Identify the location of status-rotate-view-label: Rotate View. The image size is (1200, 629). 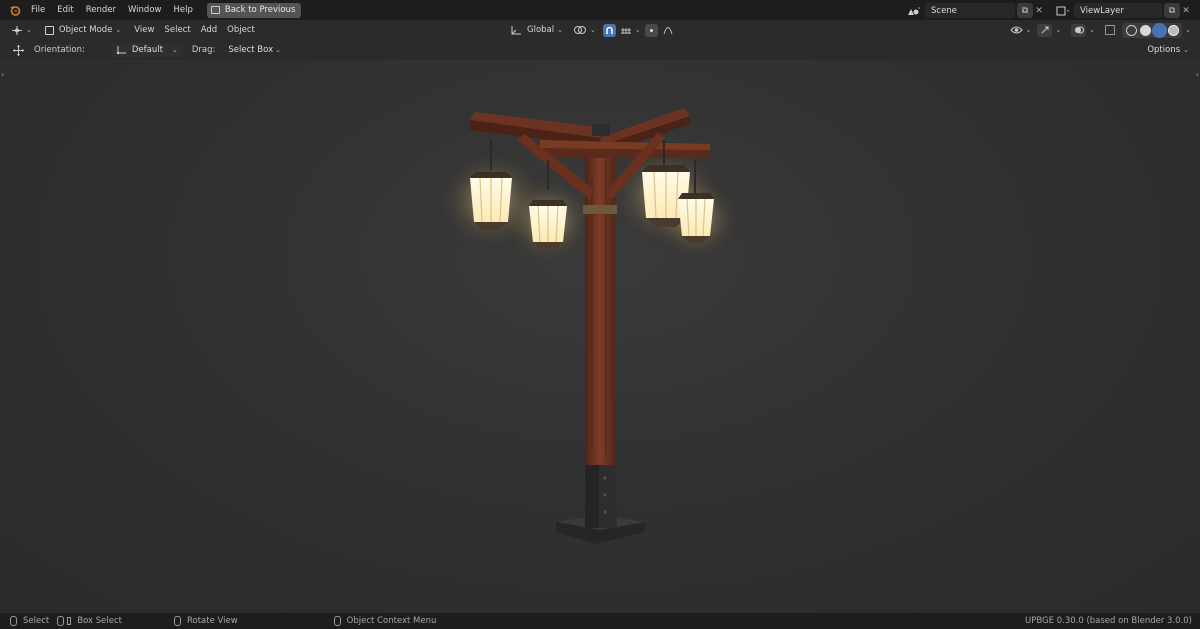
(212, 621).